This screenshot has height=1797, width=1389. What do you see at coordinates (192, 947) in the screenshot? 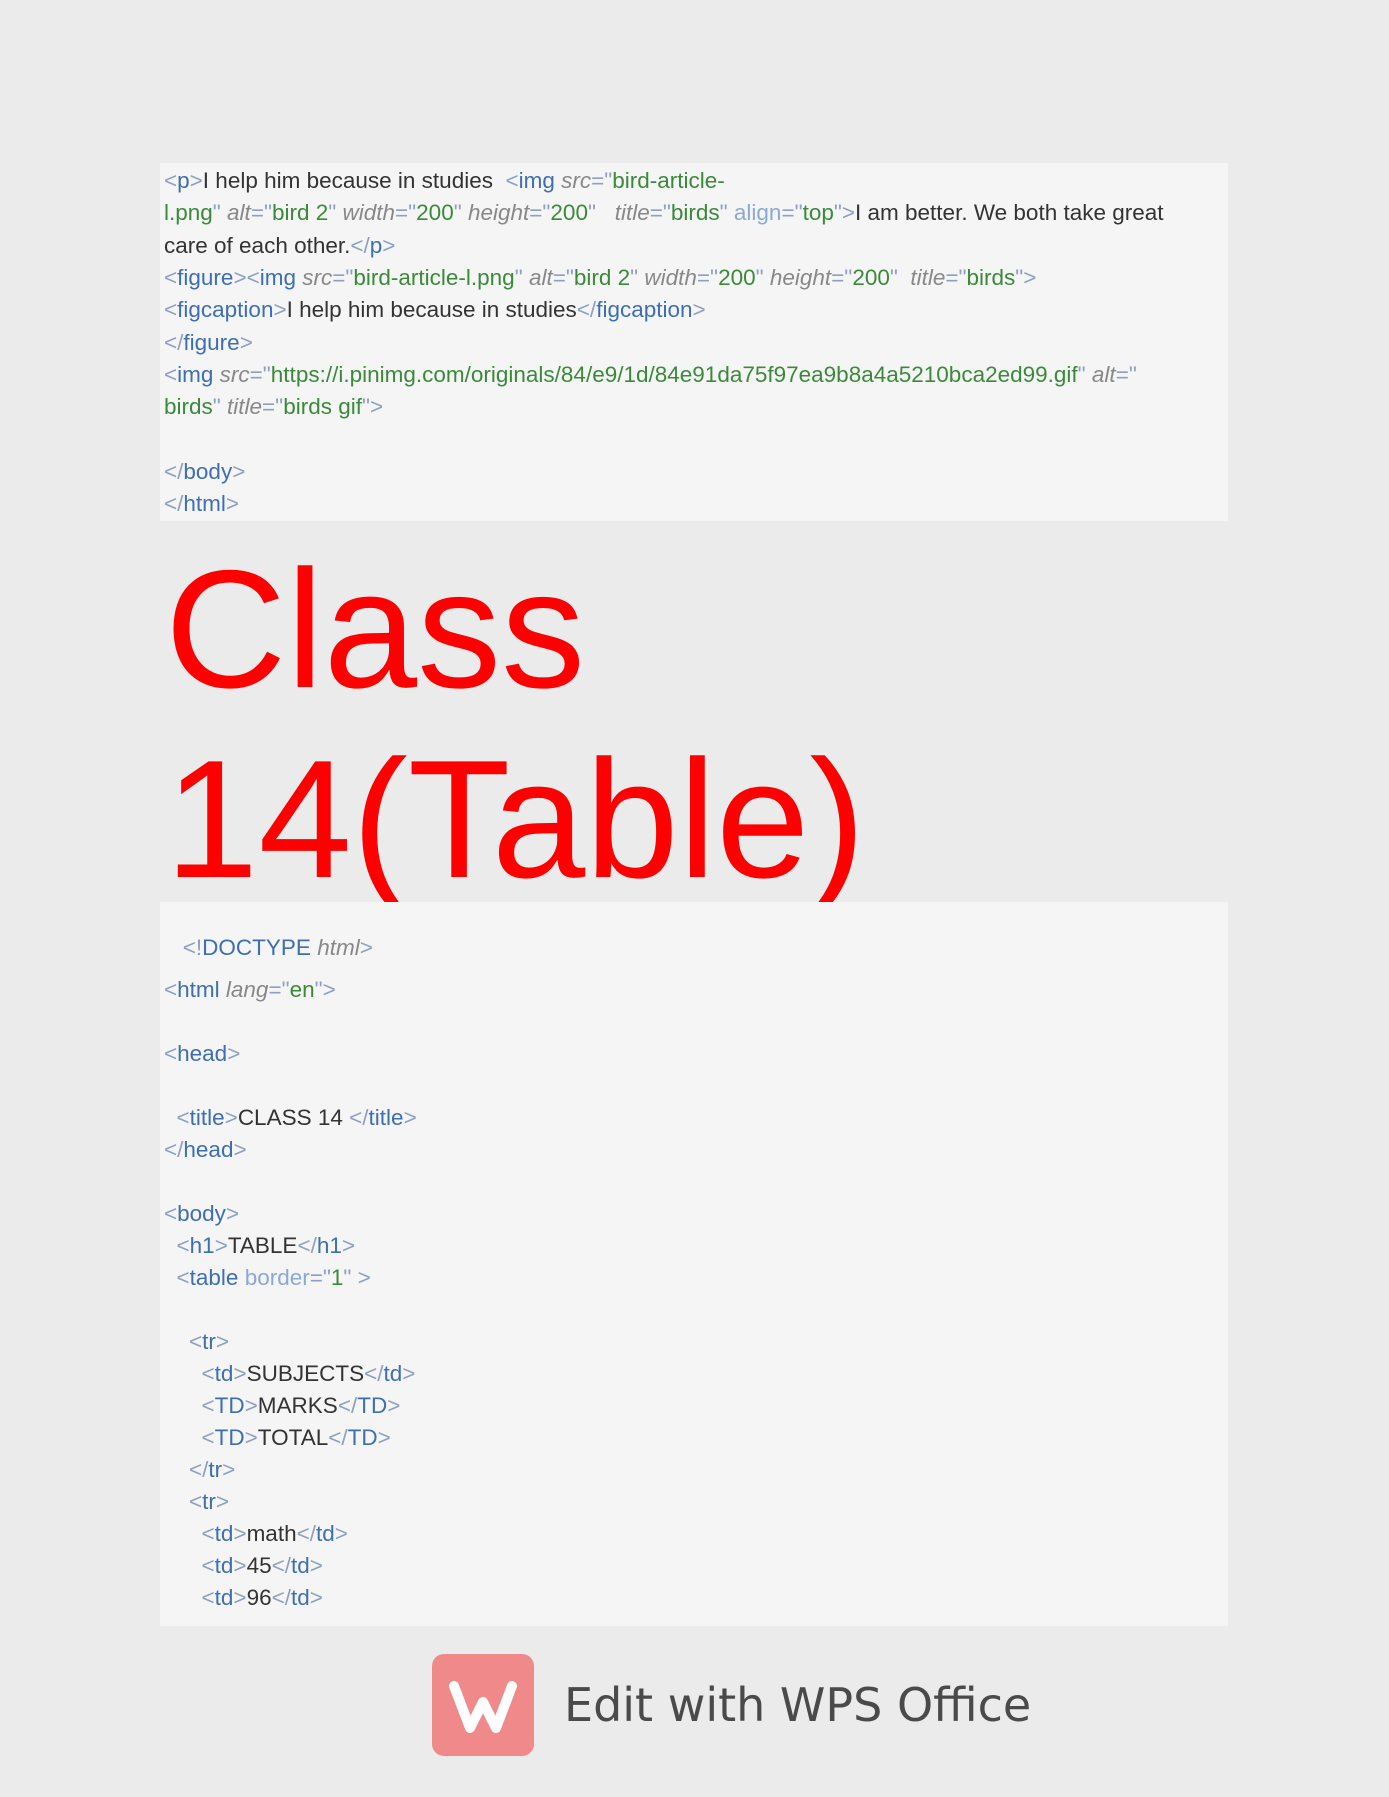
I see `code-token: <!` at bounding box center [192, 947].